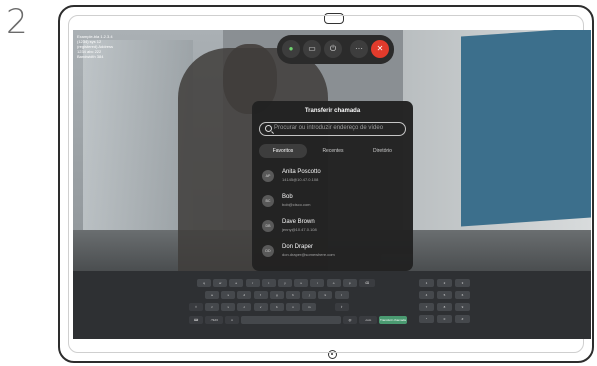 This screenshot has height=366, width=597. Describe the element at coordinates (287, 197) in the screenshot. I see `contact-name: Bob` at that location.